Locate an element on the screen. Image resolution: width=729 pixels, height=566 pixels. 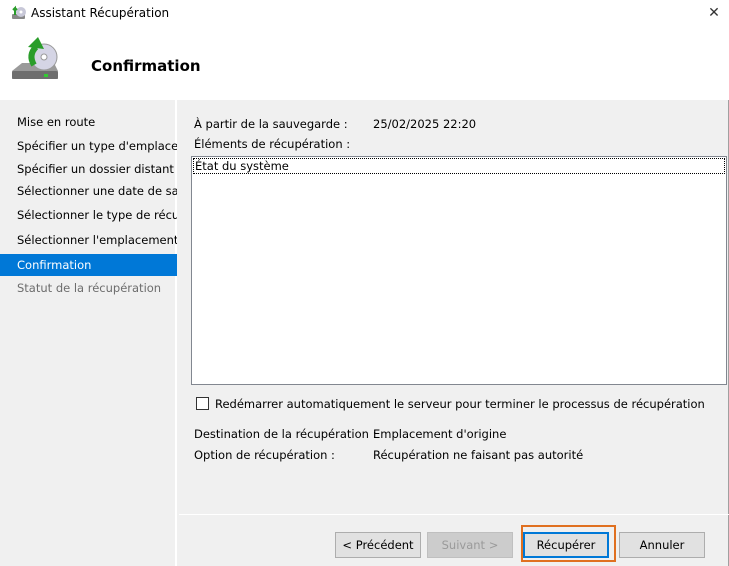
backup-recovery-icon is located at coordinates (35, 58).